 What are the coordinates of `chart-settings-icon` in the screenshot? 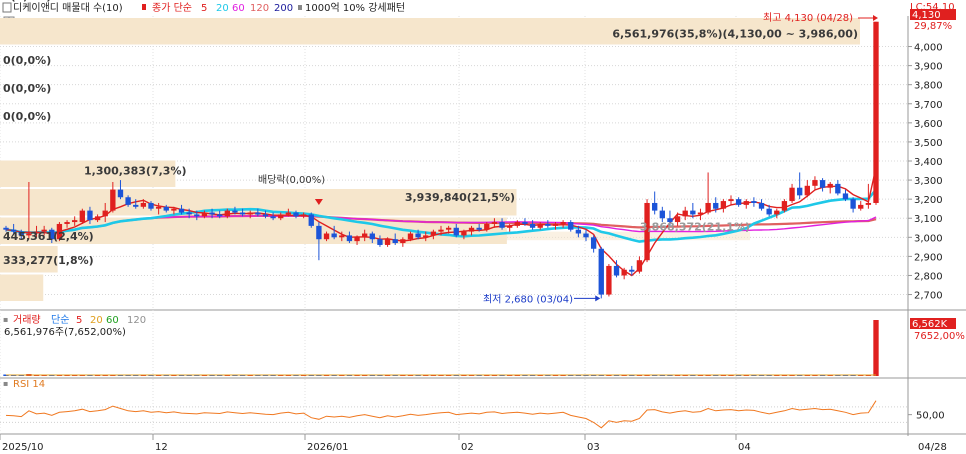 It's located at (7, 7).